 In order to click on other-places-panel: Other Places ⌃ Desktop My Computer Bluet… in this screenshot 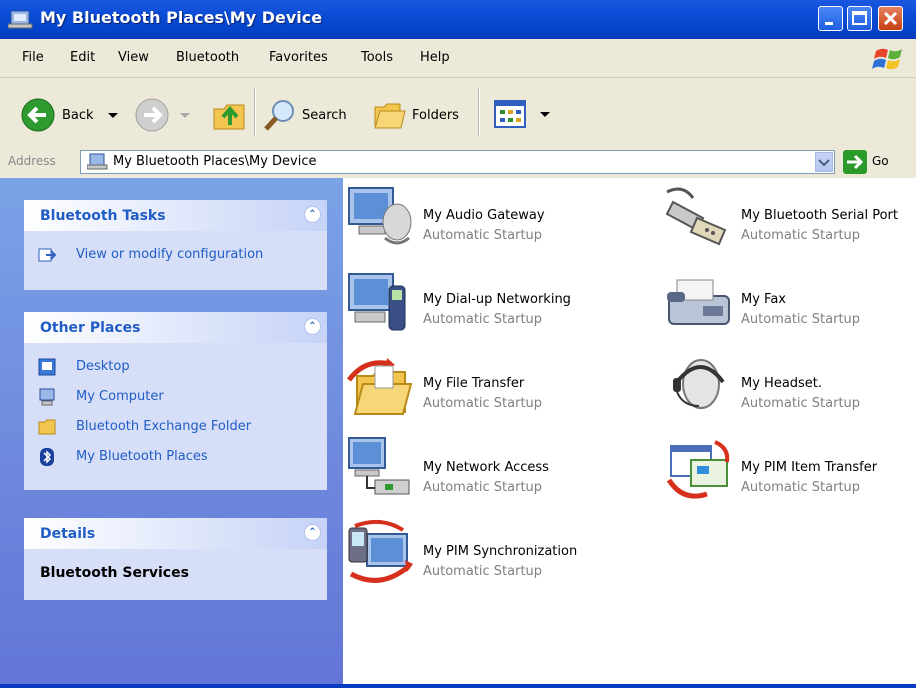, I will do `click(175, 401)`.